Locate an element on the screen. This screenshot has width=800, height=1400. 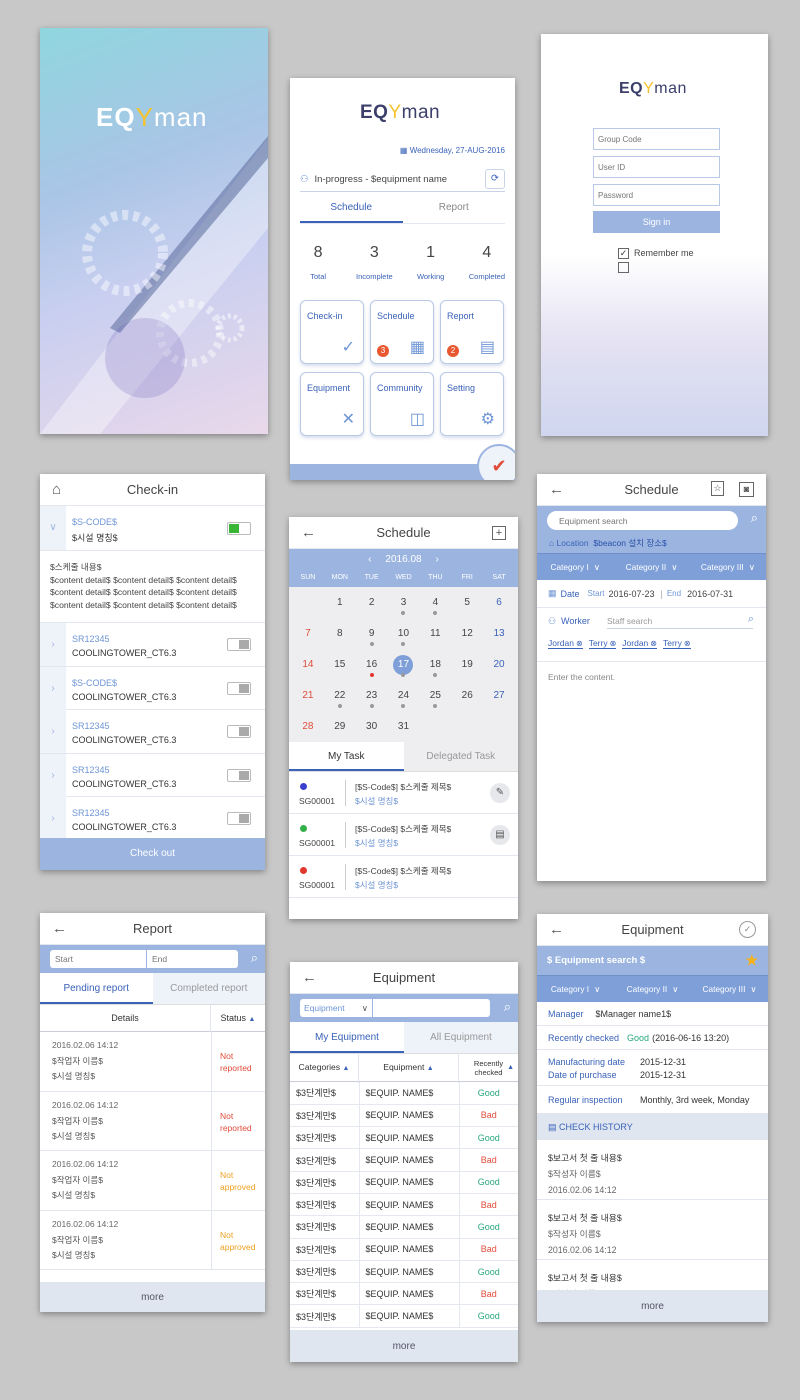
calendar-day: 7 is located at coordinates (308, 633).